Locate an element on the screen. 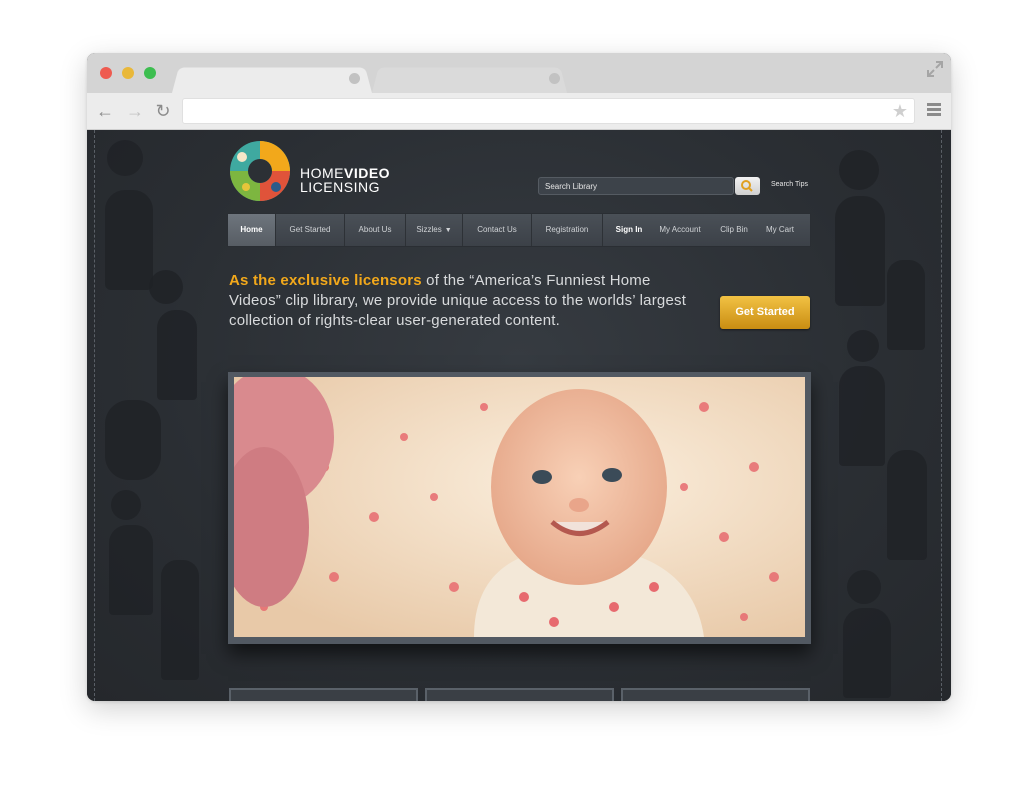 This screenshot has height=791, width=1031. nav-sizzles-label: Sizzles is located at coordinates (429, 229).